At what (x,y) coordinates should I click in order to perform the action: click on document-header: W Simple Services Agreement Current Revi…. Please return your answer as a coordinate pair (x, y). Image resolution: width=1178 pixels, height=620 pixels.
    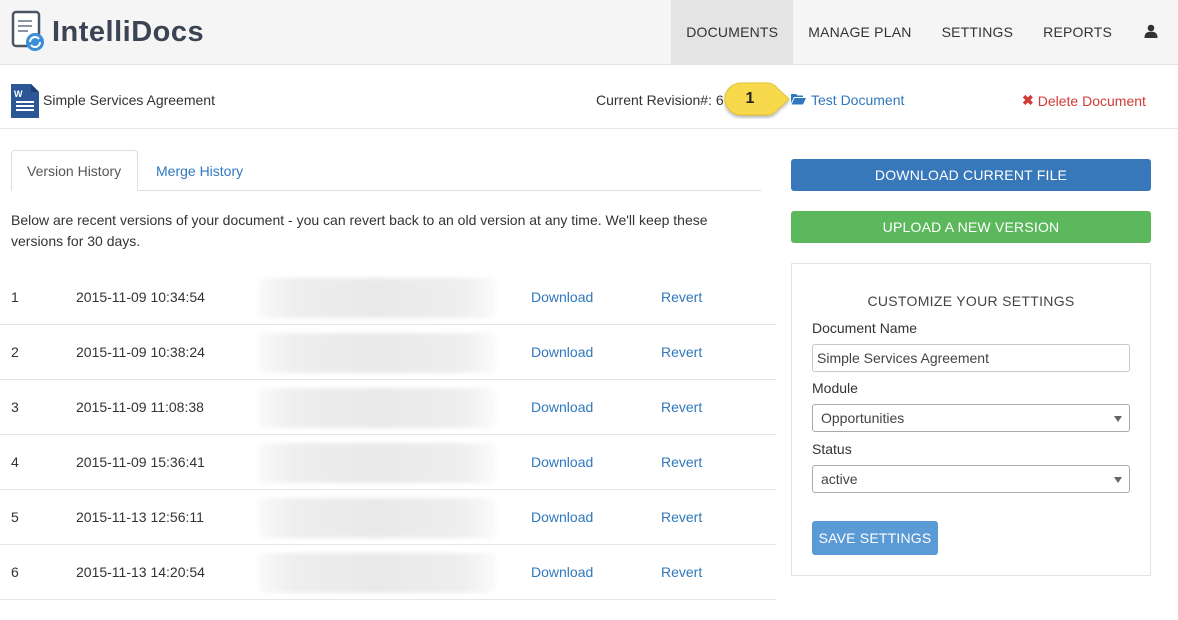
    Looking at the image, I should click on (589, 97).